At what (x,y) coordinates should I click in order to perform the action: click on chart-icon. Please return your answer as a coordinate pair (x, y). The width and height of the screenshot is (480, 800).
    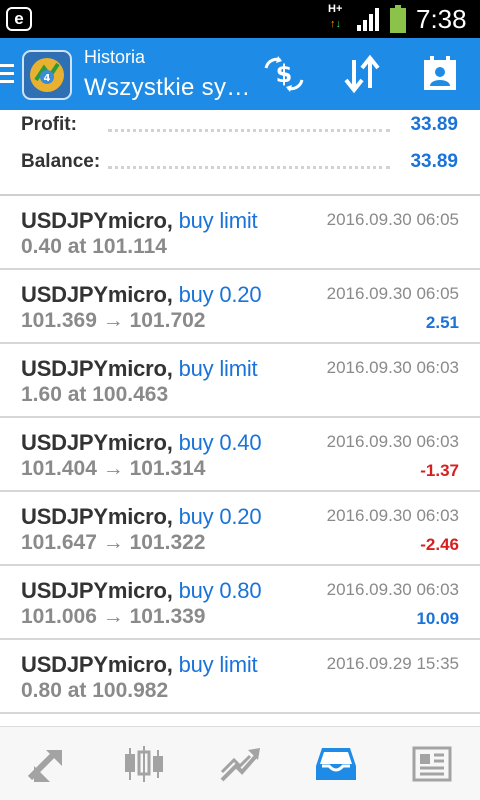
    Looking at the image, I should click on (144, 764).